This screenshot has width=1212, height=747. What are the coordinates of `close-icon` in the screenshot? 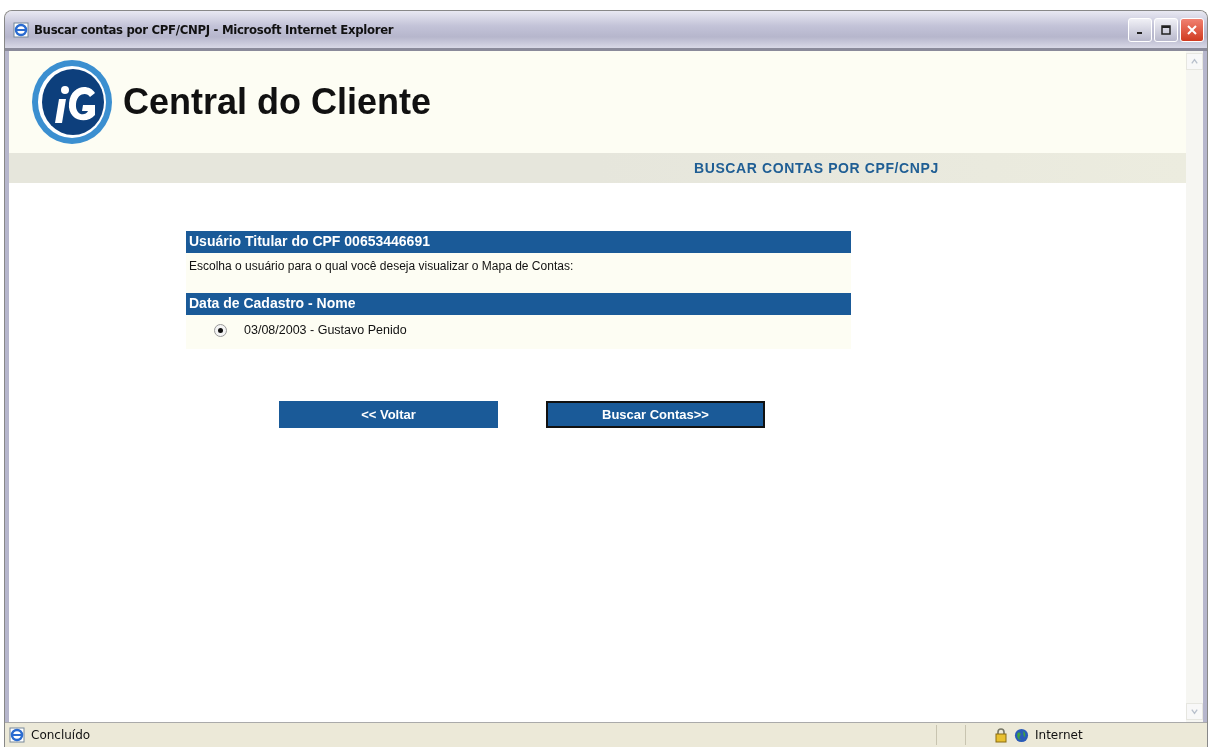 It's located at (1192, 29).